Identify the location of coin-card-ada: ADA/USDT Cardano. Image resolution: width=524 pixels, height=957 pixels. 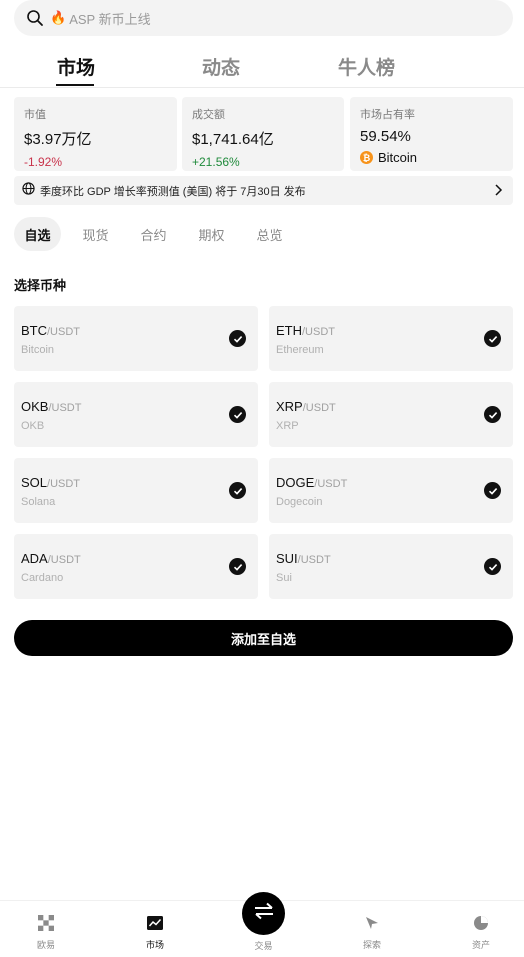
(136, 566).